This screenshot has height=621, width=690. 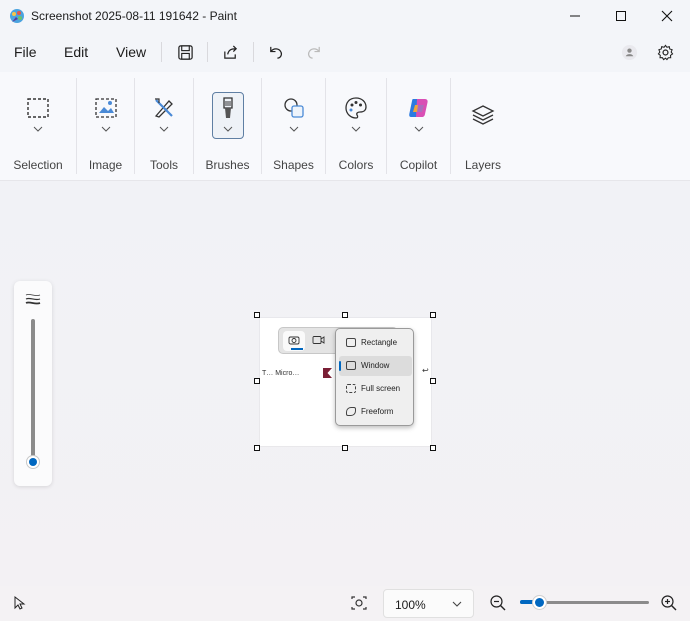 I want to click on snip-mode-menu-image: Rectangle Window Full screen Freeform, so click(x=374, y=377).